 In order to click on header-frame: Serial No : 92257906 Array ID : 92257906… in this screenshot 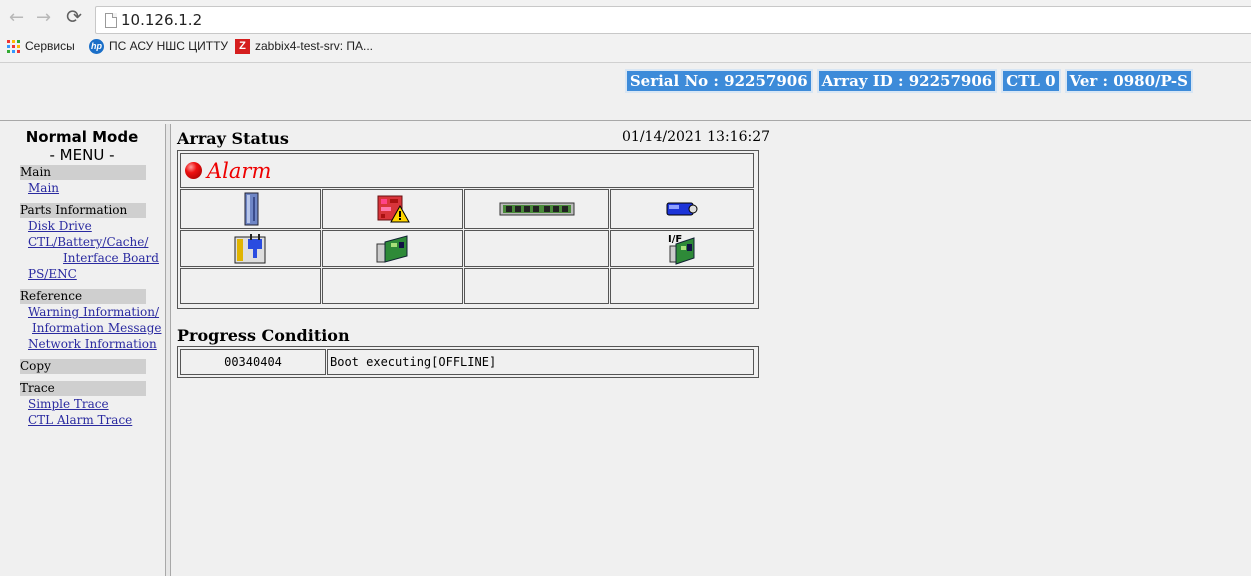, I will do `click(625, 92)`.